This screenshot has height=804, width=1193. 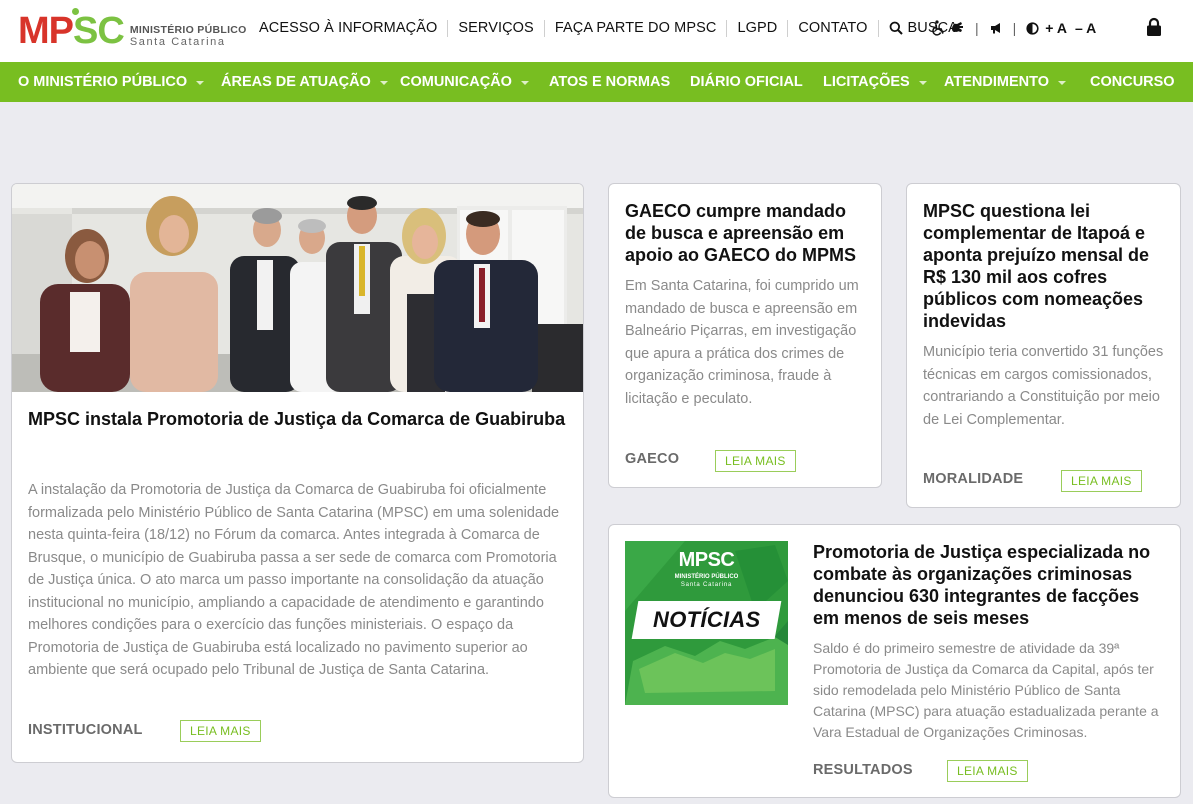 I want to click on mpsc-logo: MPSC MINISTÉRIO PÚBLICO Santa Catarina, so click(x=132, y=31).